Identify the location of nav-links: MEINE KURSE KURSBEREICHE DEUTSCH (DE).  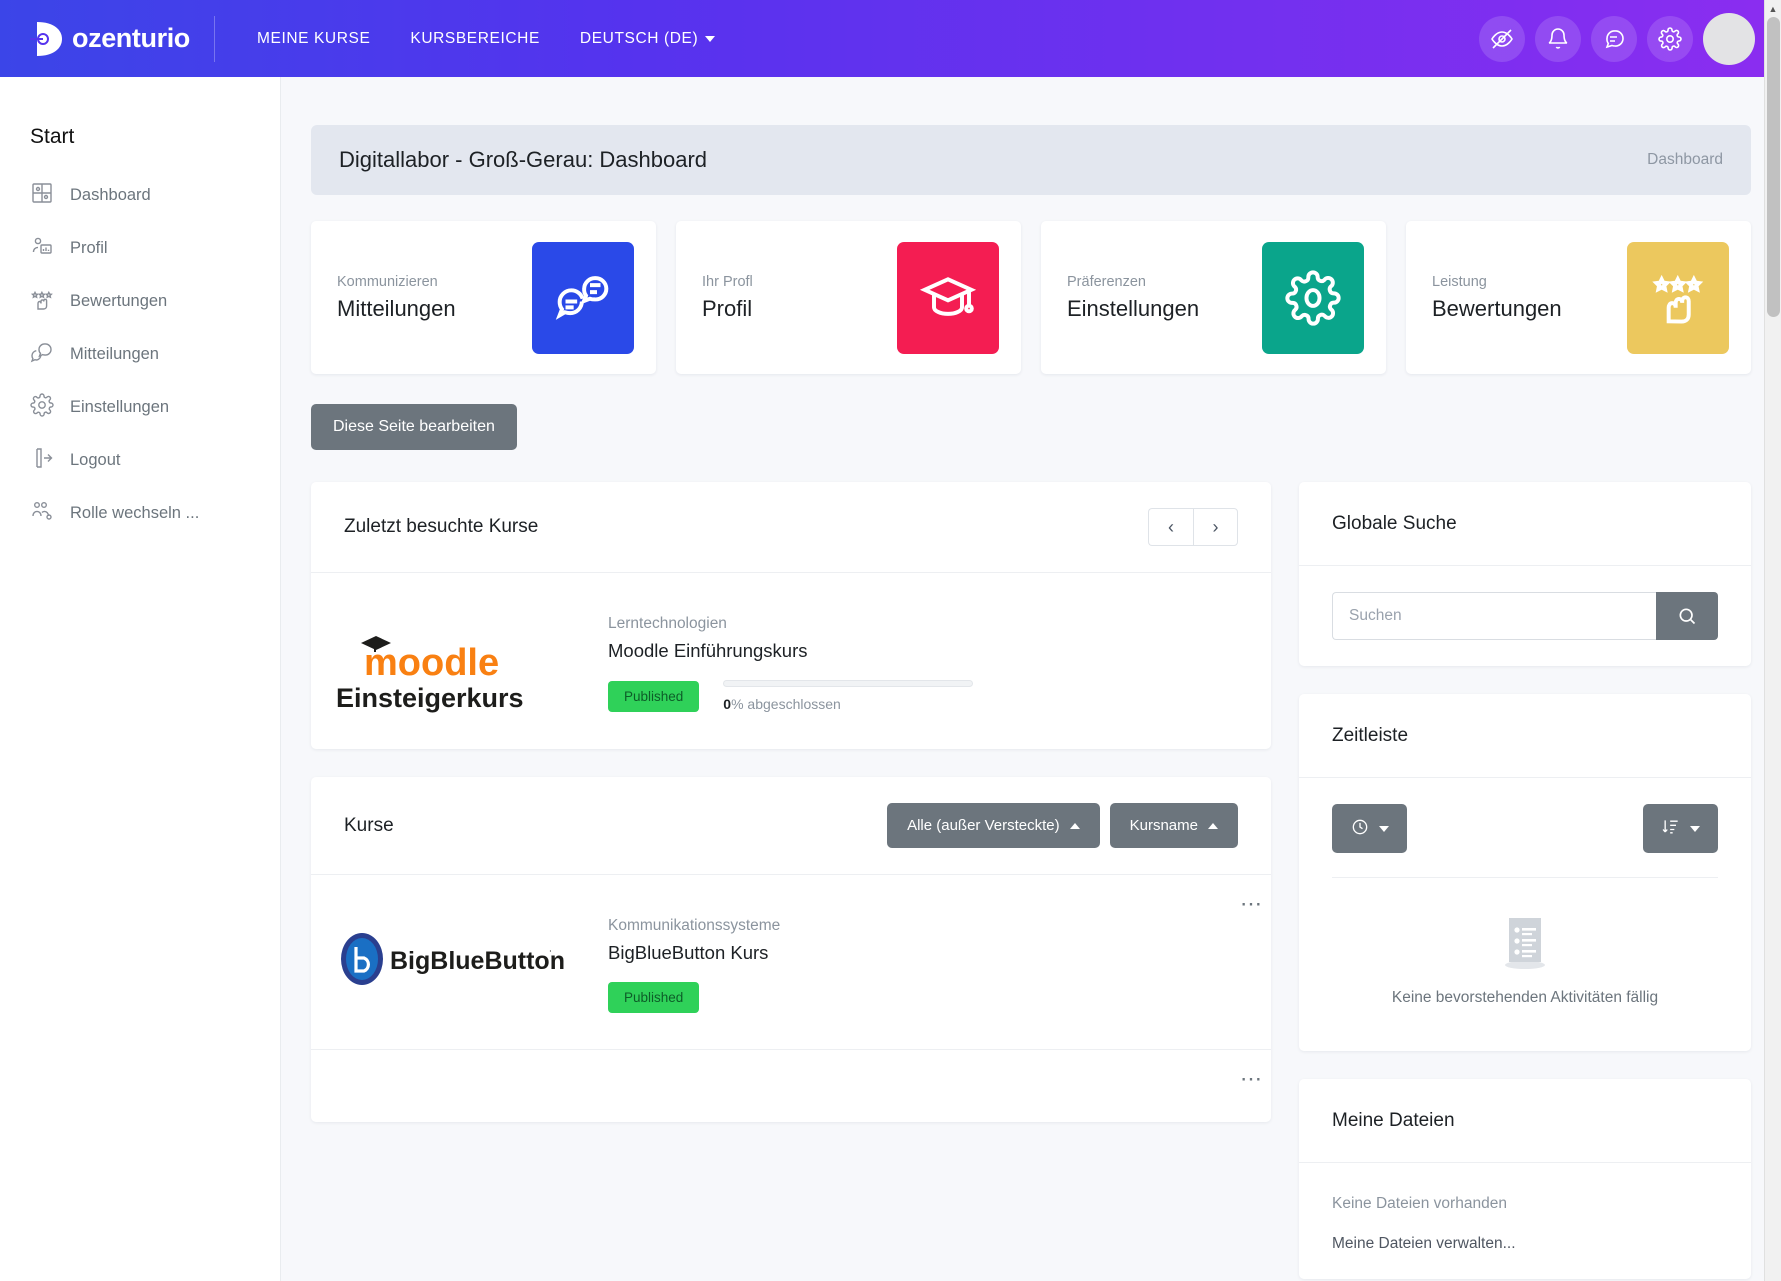
(465, 38).